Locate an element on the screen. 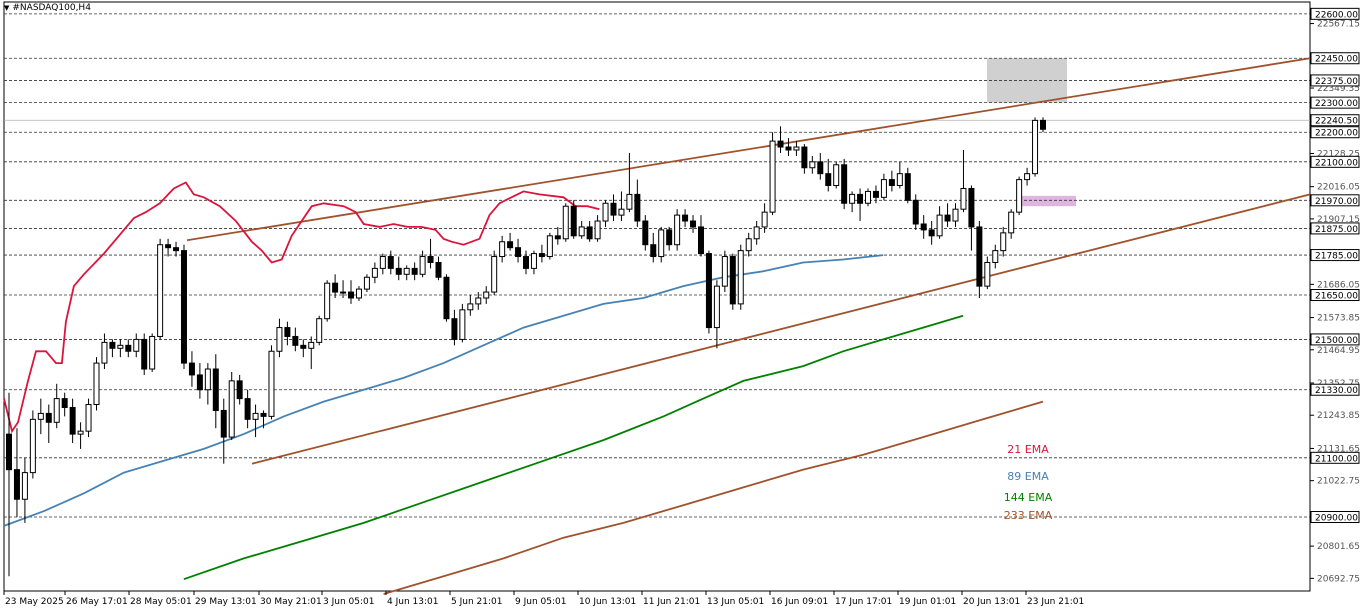  x-tick-label: 17 Jun 17:01 is located at coordinates (863, 602).